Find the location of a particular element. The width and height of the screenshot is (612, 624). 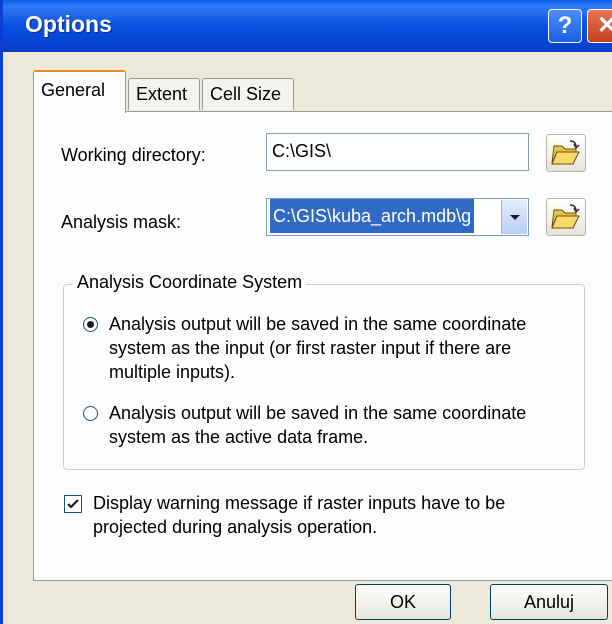

close-button: ✕ is located at coordinates (599, 26).